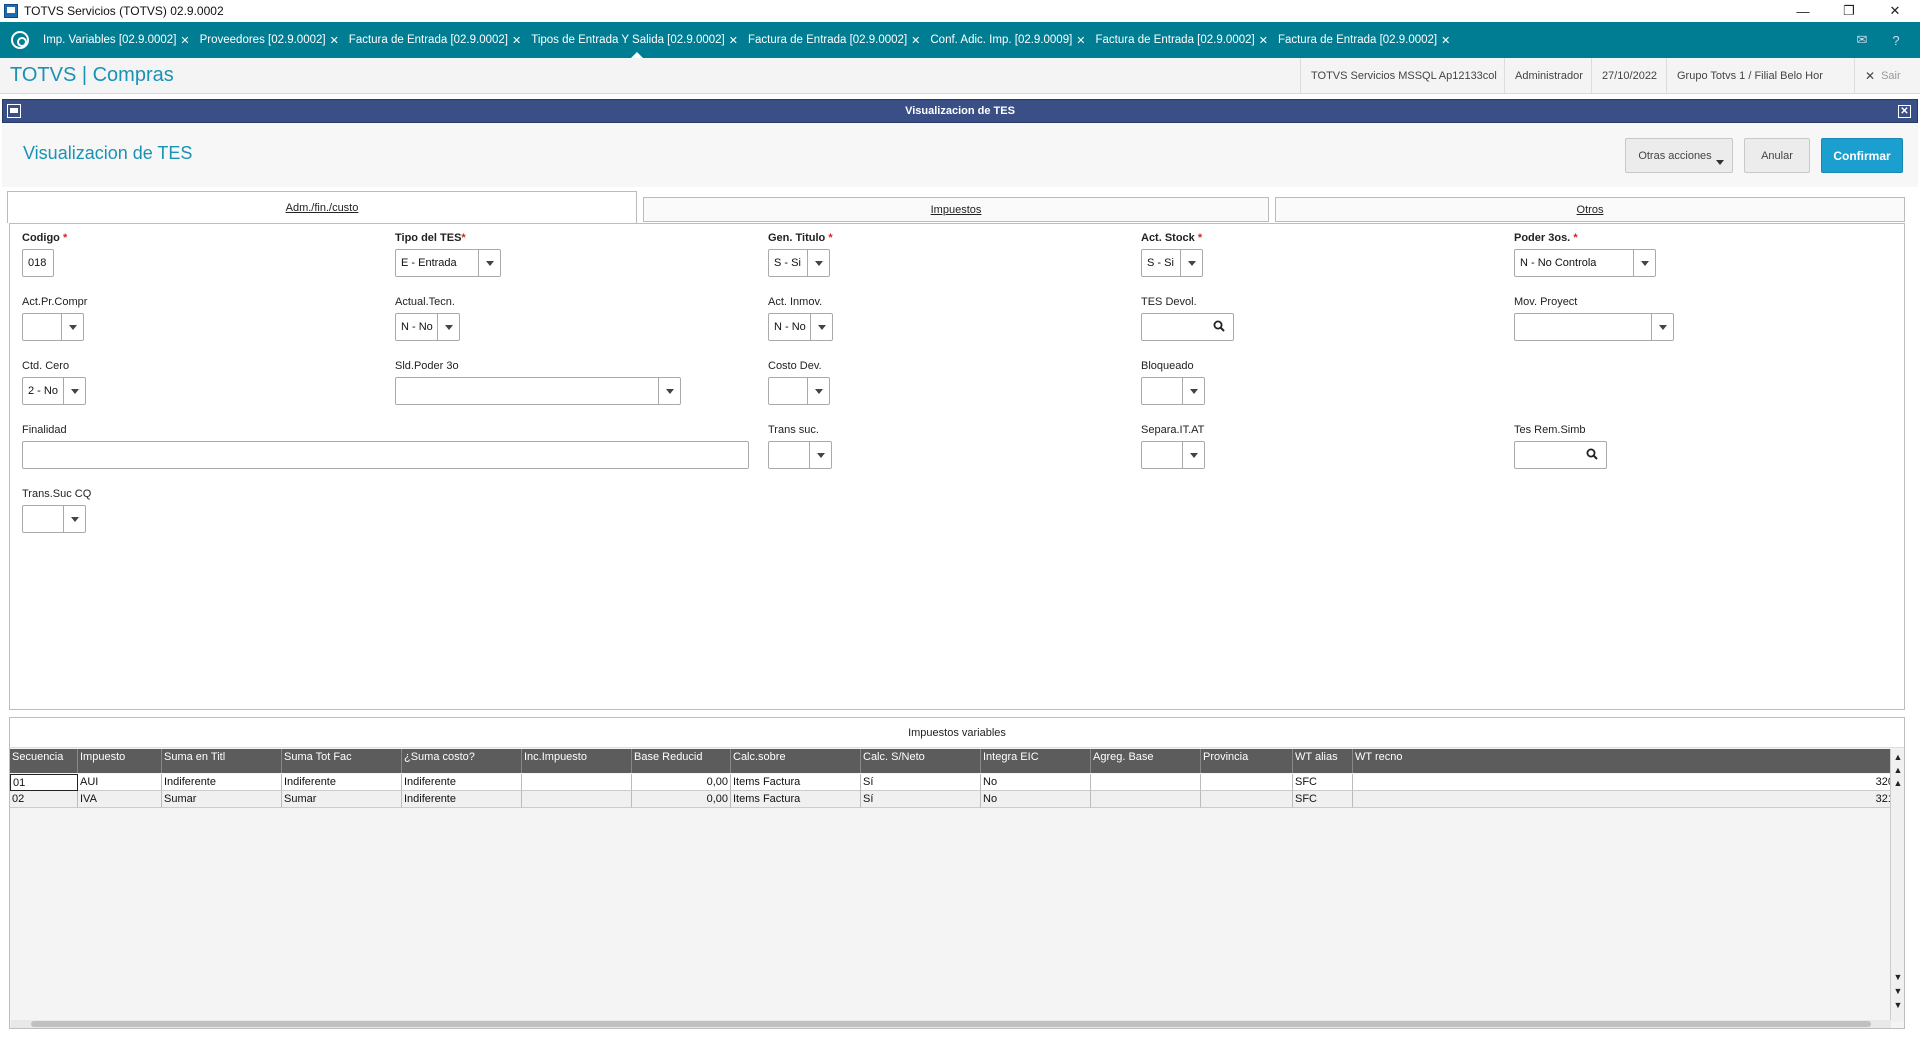 The image size is (1920, 1040). I want to click on column-header: WT alias, so click(1323, 761).